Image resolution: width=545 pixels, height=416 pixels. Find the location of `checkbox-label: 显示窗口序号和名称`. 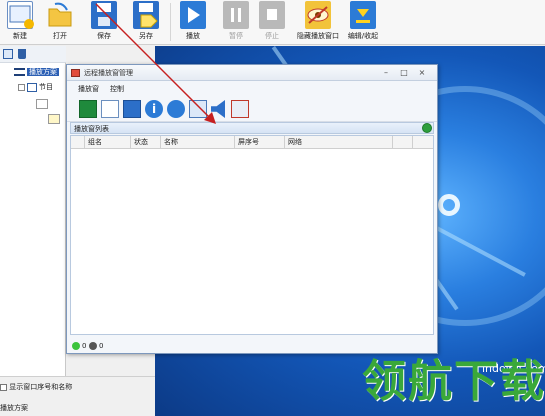

checkbox-label: 显示窗口序号和名称 is located at coordinates (41, 387).